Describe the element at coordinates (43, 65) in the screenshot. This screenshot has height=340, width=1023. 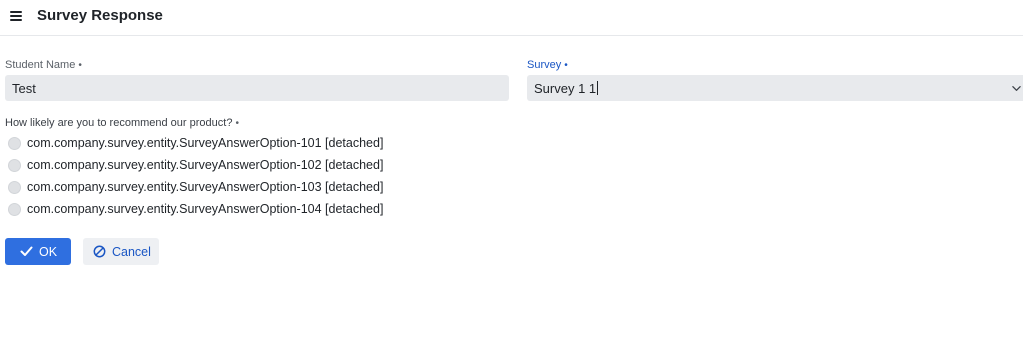
I see `student-name-label: Student Name •` at that location.